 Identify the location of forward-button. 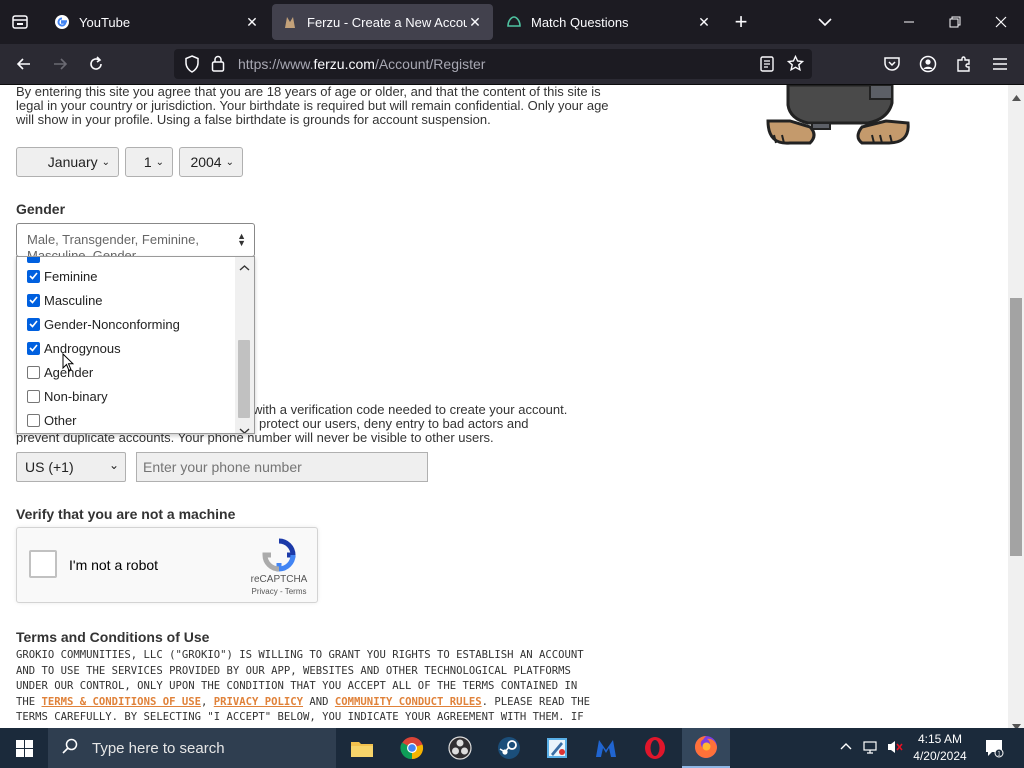
(60, 64).